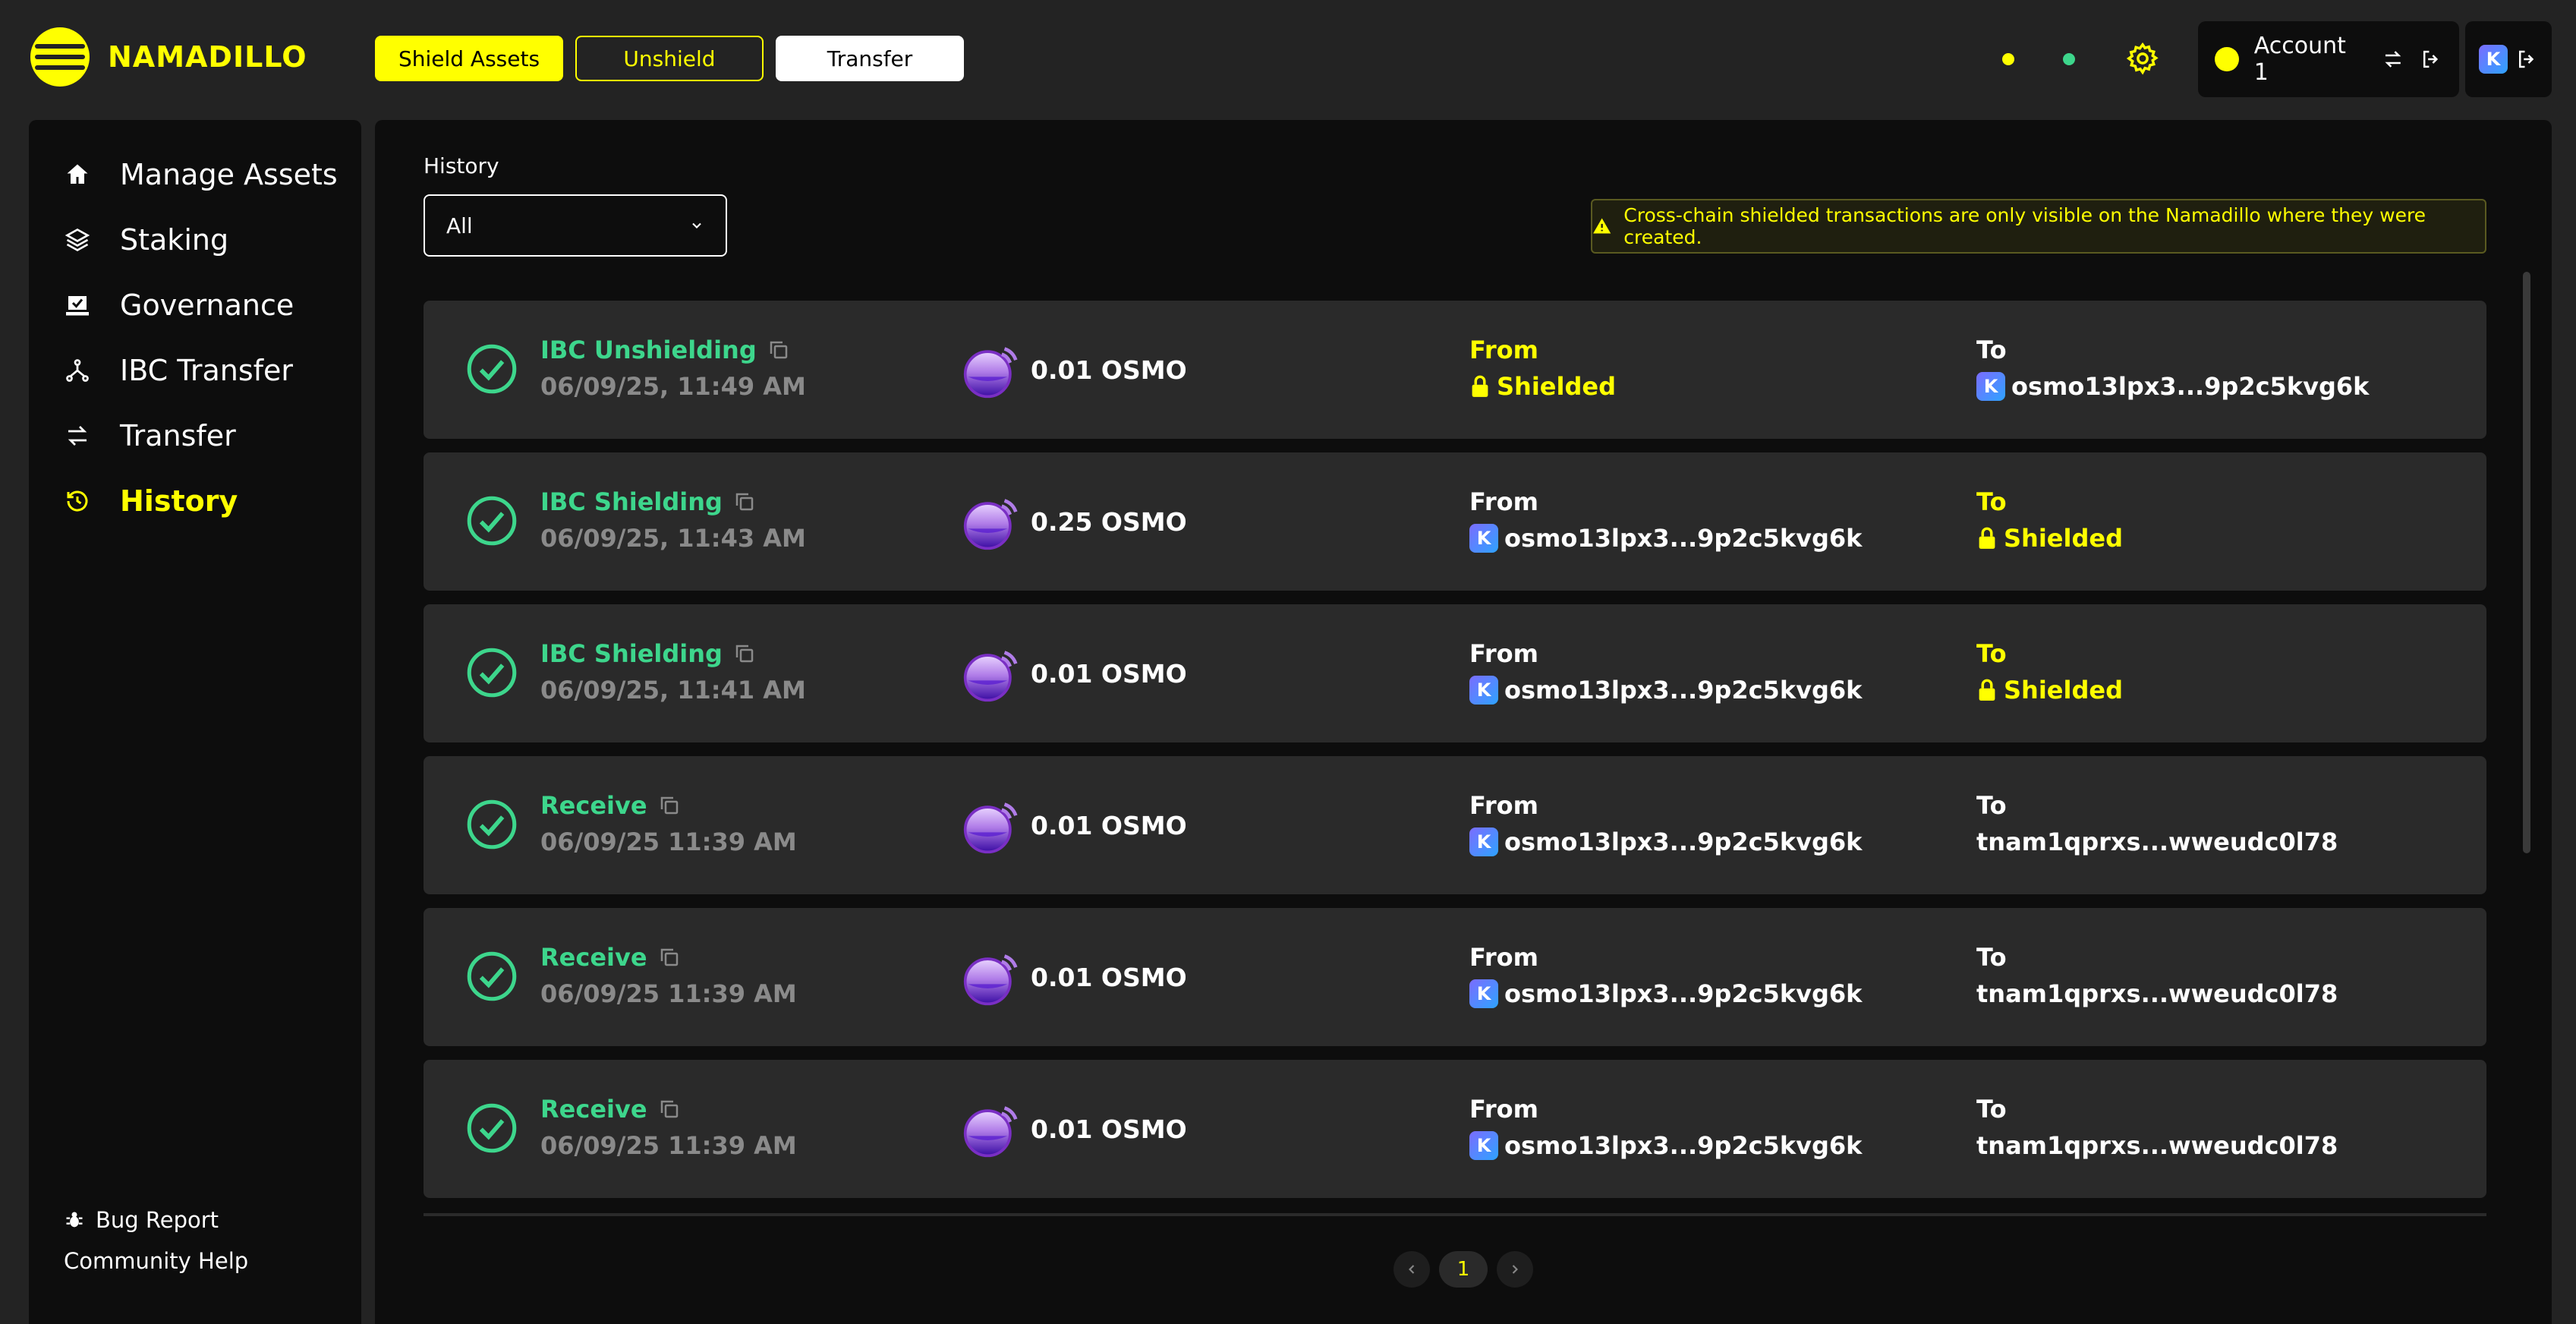 This screenshot has height=1324, width=2576. Describe the element at coordinates (2069, 59) in the screenshot. I see `network-status-indicator` at that location.